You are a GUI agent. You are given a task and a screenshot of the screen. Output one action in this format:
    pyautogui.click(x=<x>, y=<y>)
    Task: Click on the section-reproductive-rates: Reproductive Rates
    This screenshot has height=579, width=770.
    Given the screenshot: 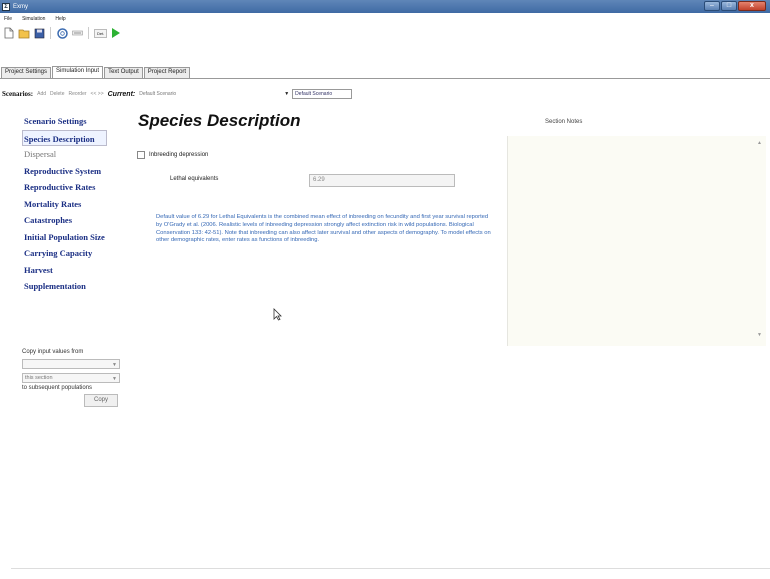 What is the action you would take?
    pyautogui.click(x=74, y=187)
    